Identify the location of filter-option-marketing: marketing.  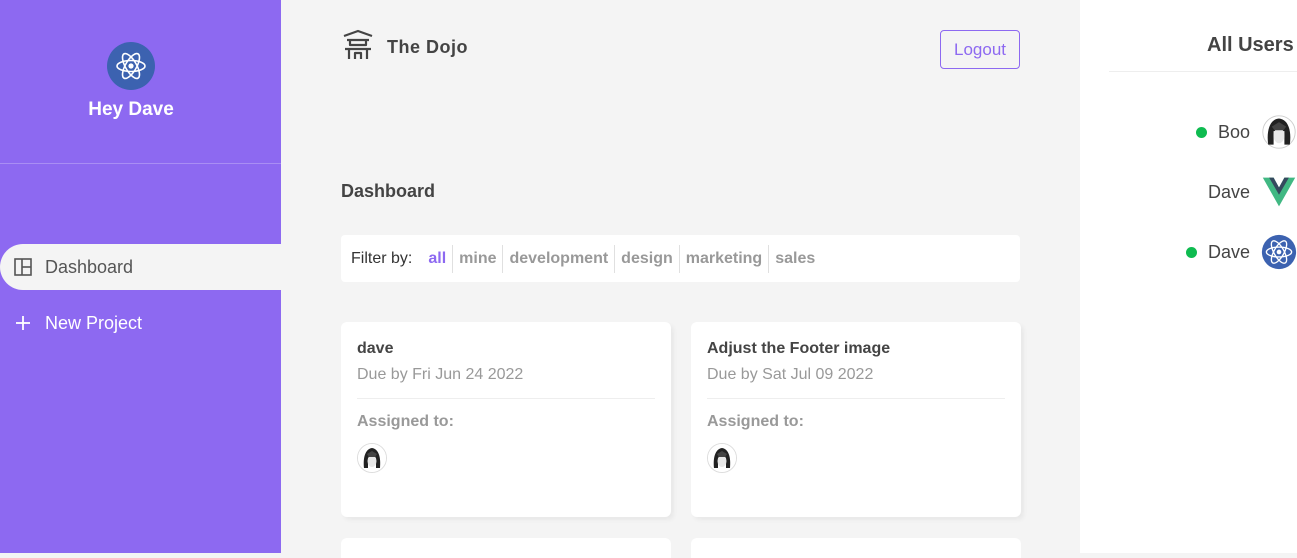
(723, 258).